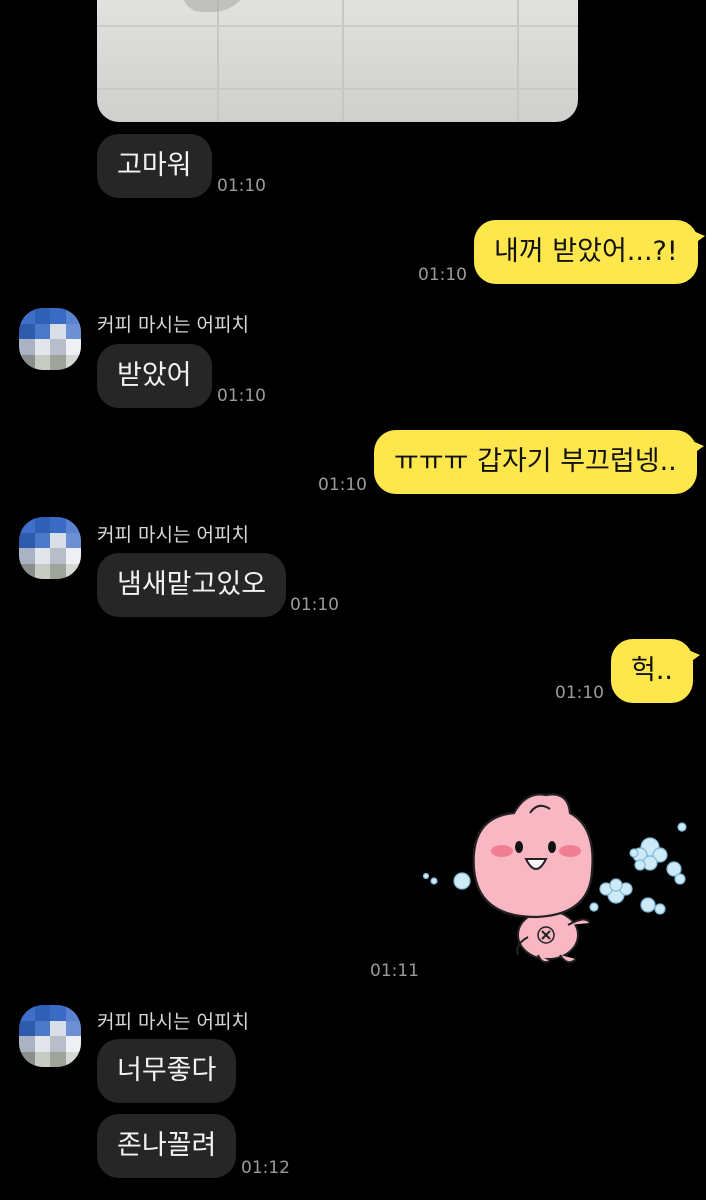  What do you see at coordinates (589, 252) in the screenshot?
I see `outgoing-message: 내꺼 받았어...?!` at bounding box center [589, 252].